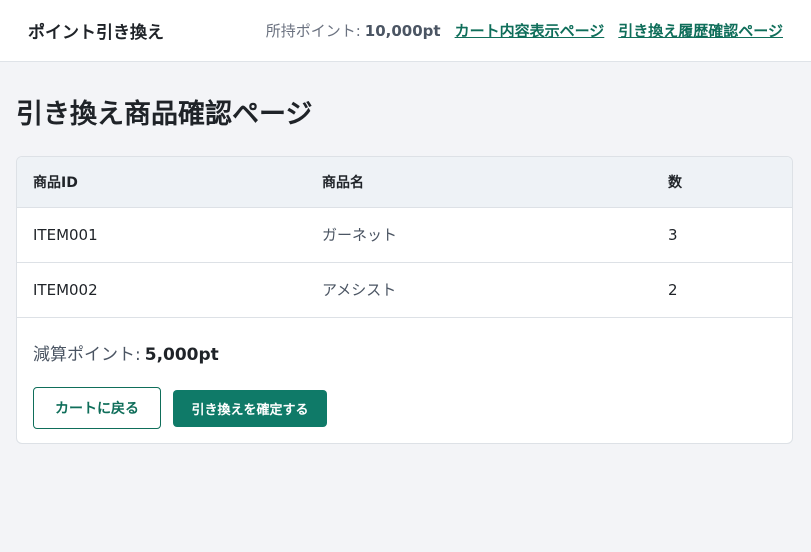 The width and height of the screenshot is (811, 552). I want to click on cell-item-name: アメシスト, so click(479, 290).